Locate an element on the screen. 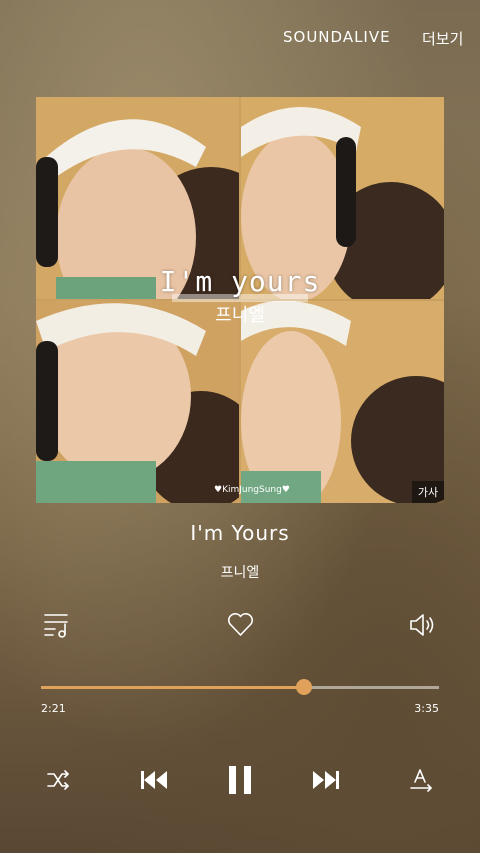 The height and width of the screenshot is (853, 480). song-artist: 프니엘 is located at coordinates (240, 573).